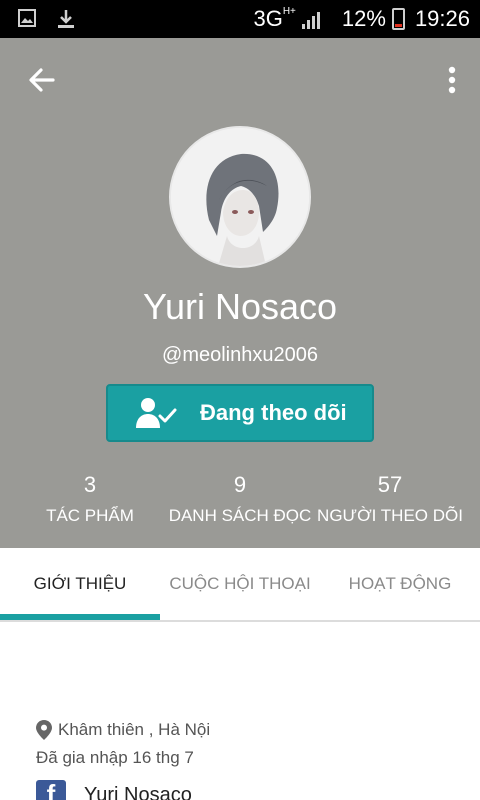  I want to click on joined-date: Đã gia nhập 16 thg 7, so click(115, 757).